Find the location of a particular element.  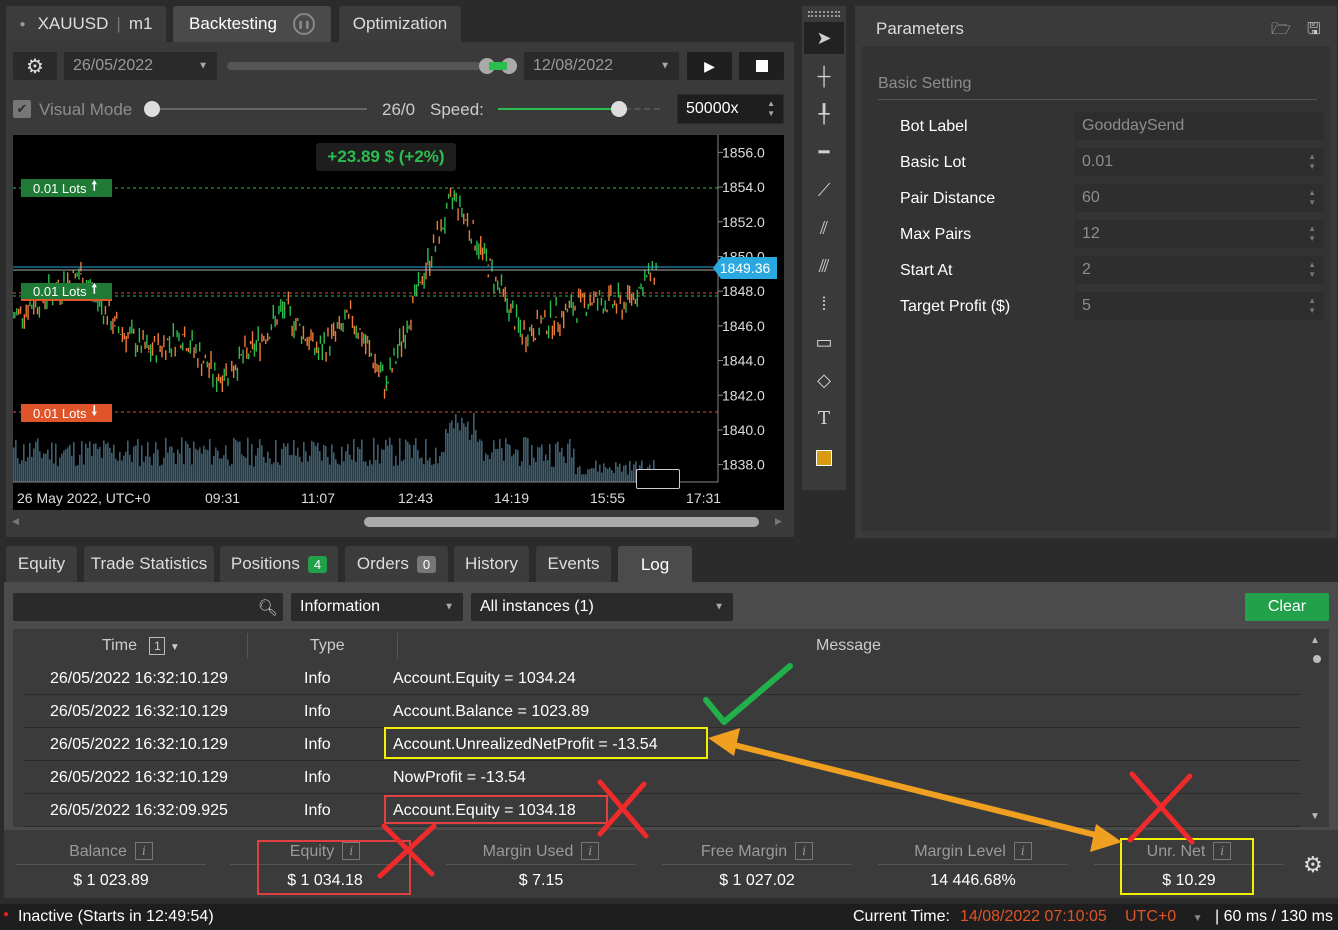

save-icon: 🖫 is located at coordinates (1314, 31).